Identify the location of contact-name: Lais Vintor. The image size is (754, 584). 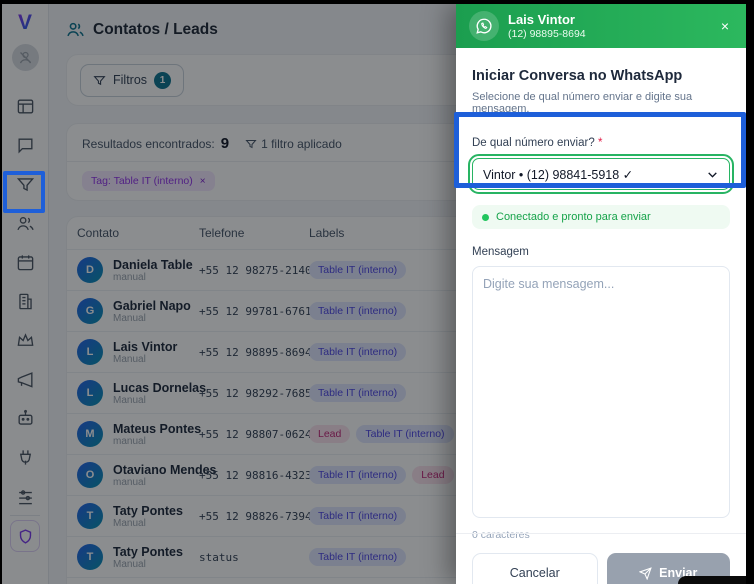
(541, 19).